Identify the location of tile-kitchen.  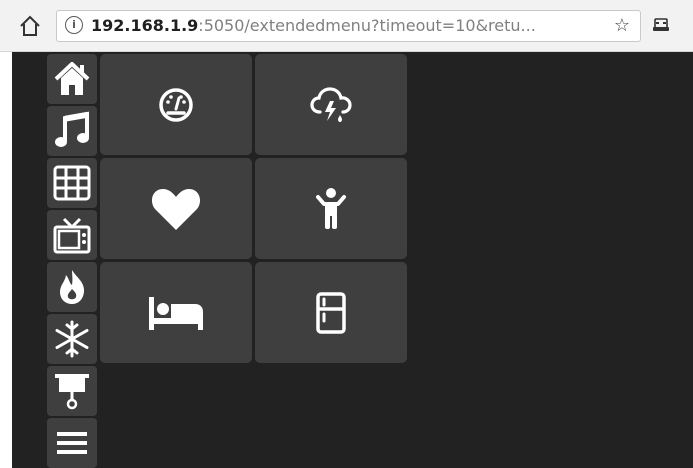
(331, 312).